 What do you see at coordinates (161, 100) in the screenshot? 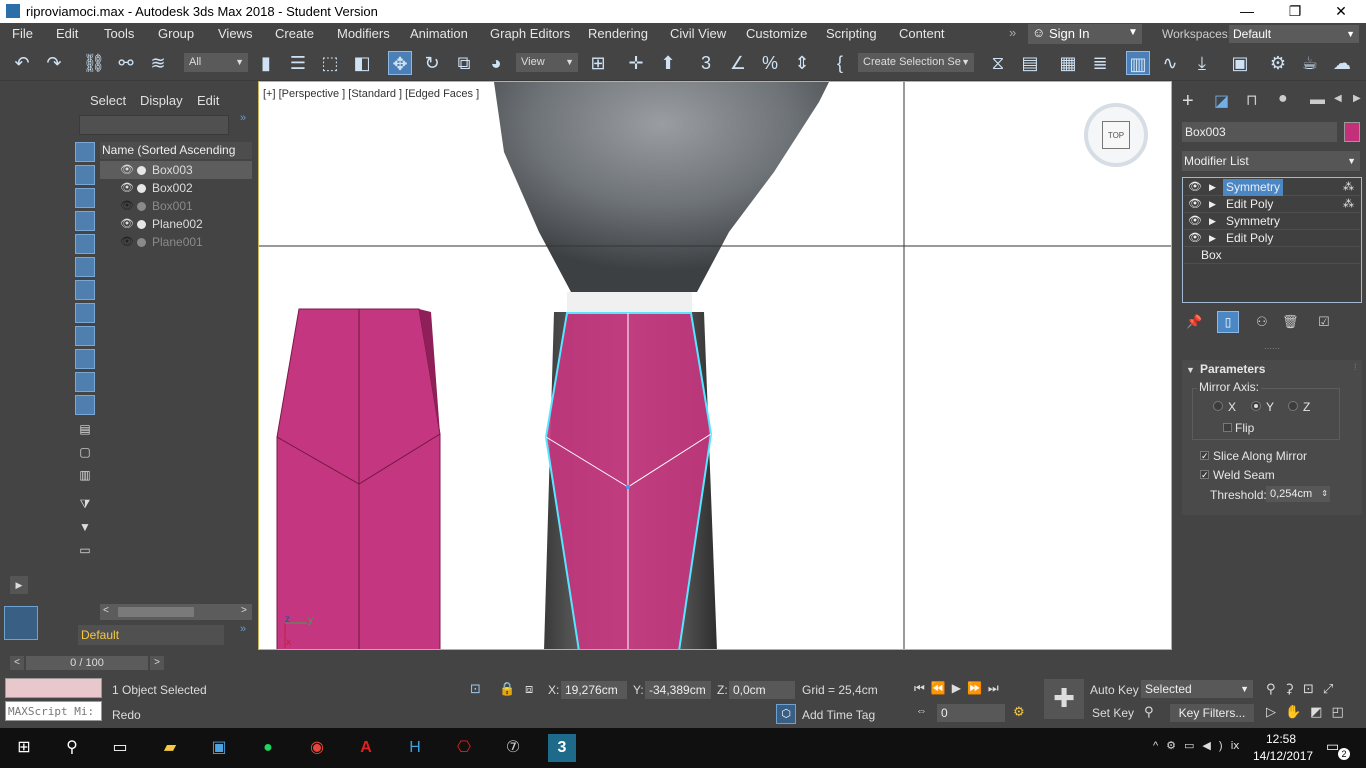
I see `tab-display: Display` at bounding box center [161, 100].